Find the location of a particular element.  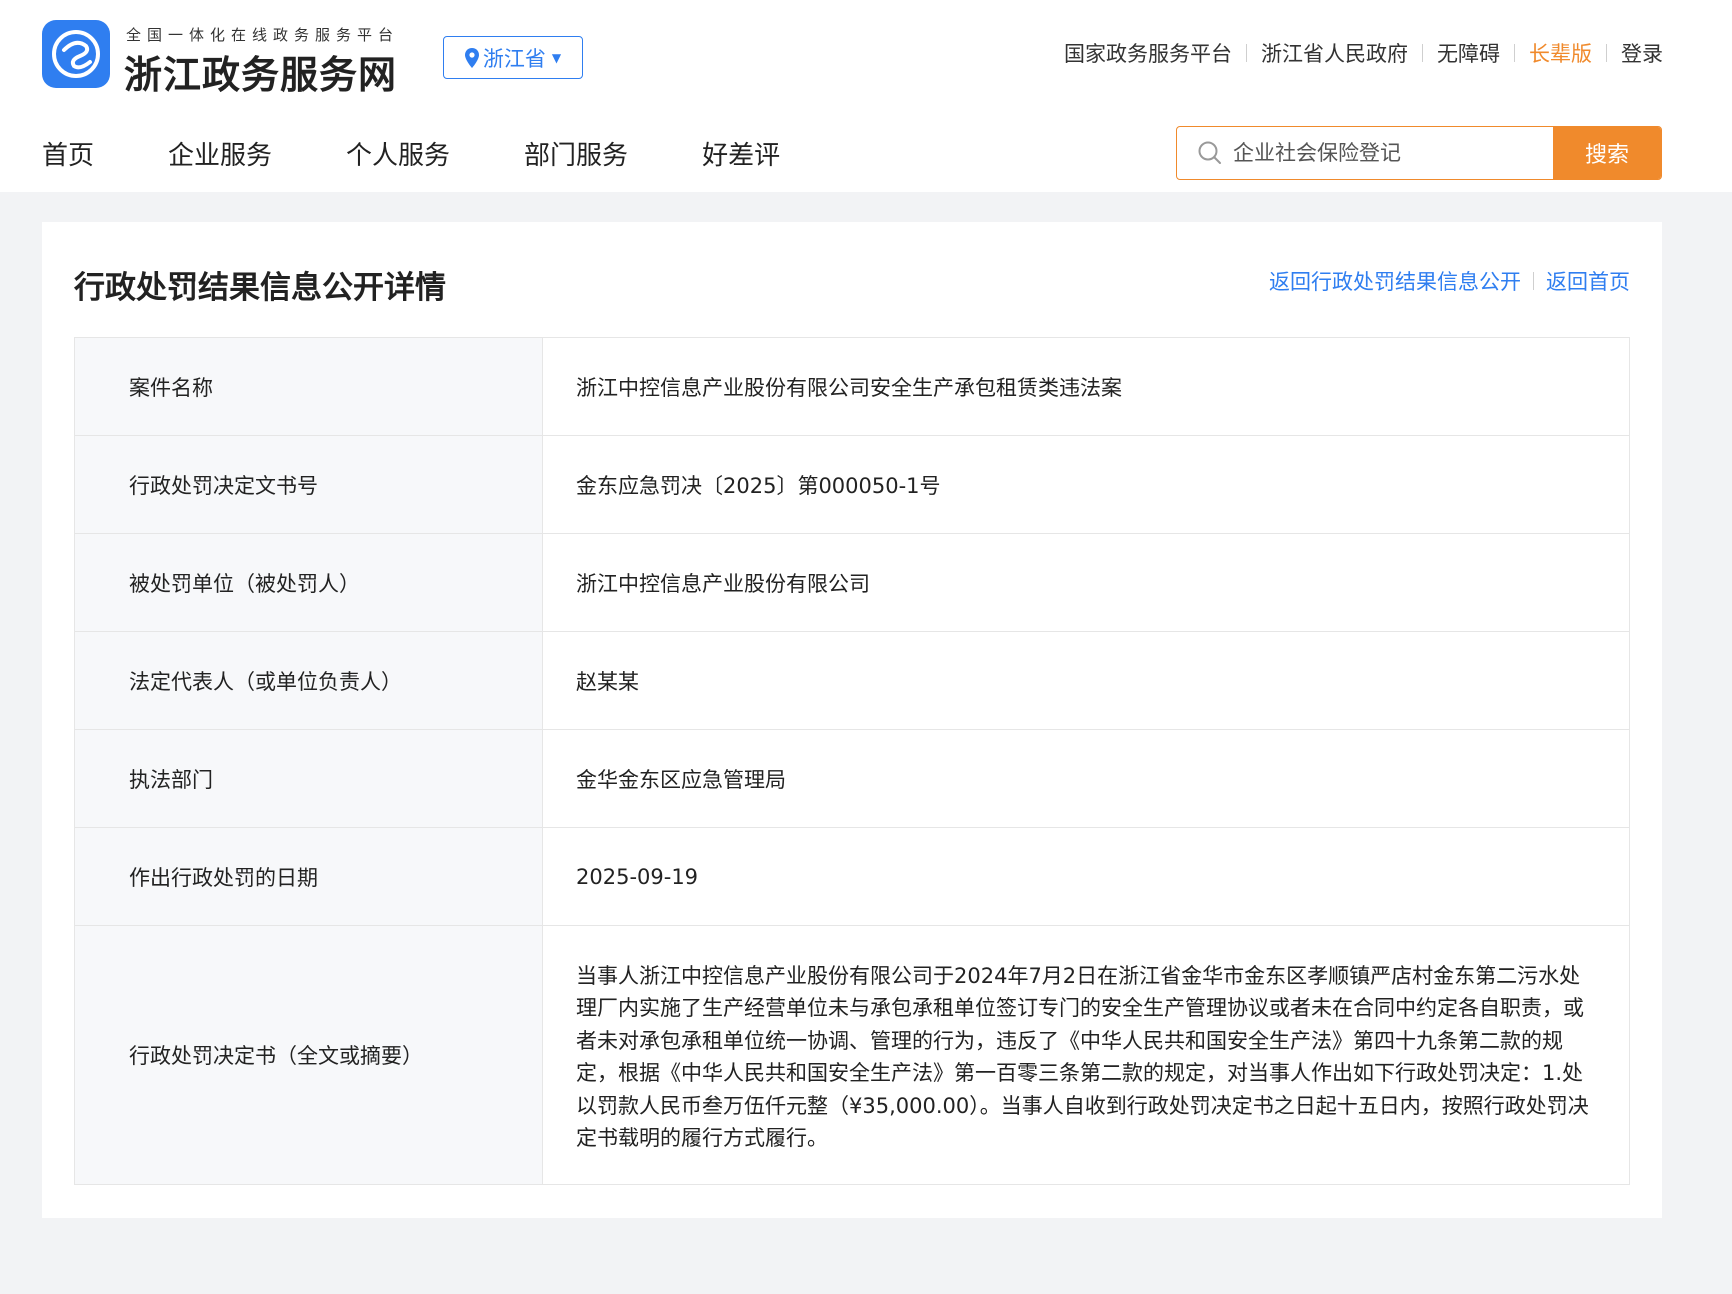

table-row: 行政处罚决定文书号 金东应急罚决〔2025〕第000050-1号 is located at coordinates (852, 484).